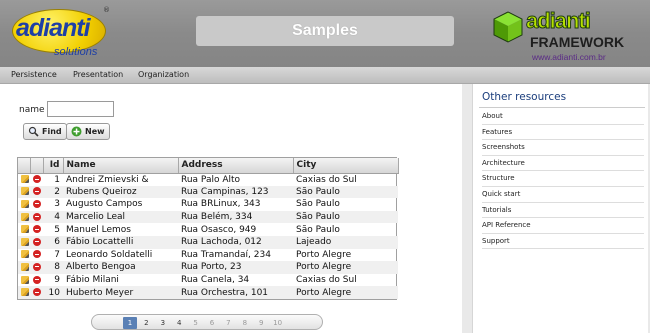 The image size is (650, 333). I want to click on cell-name: Huberto Meyer, so click(120, 292).